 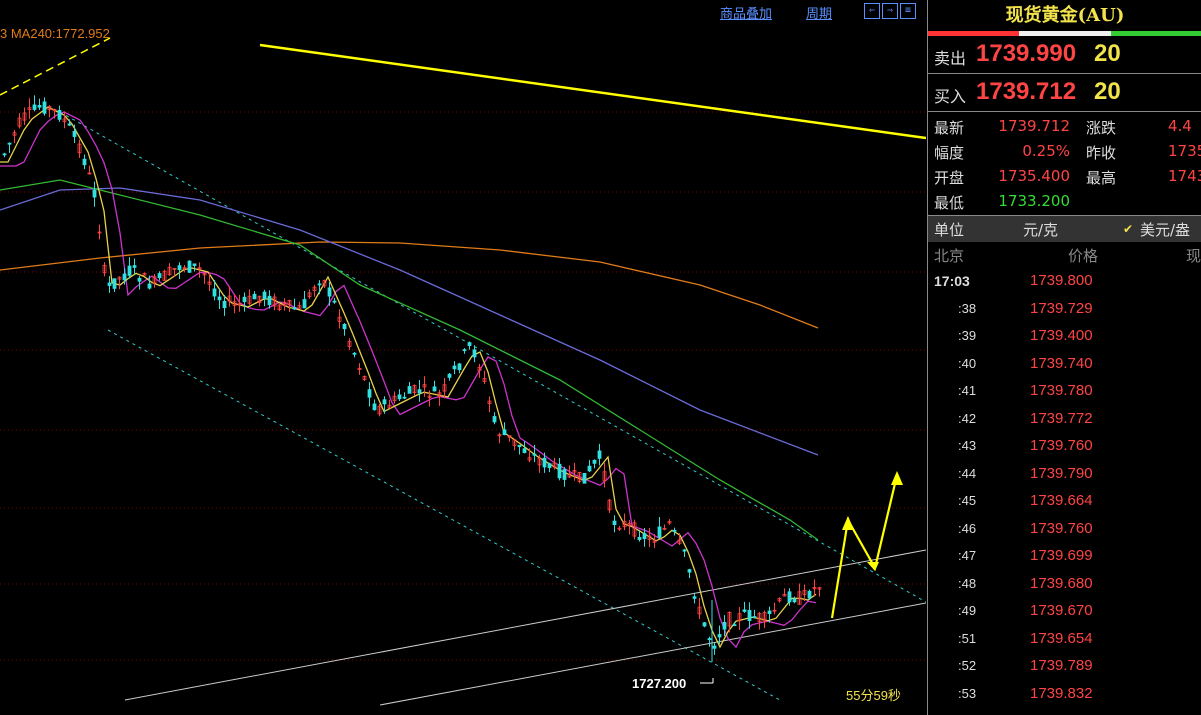 I want to click on ma240-label: 3 MA240:1772.952, so click(x=55, y=33).